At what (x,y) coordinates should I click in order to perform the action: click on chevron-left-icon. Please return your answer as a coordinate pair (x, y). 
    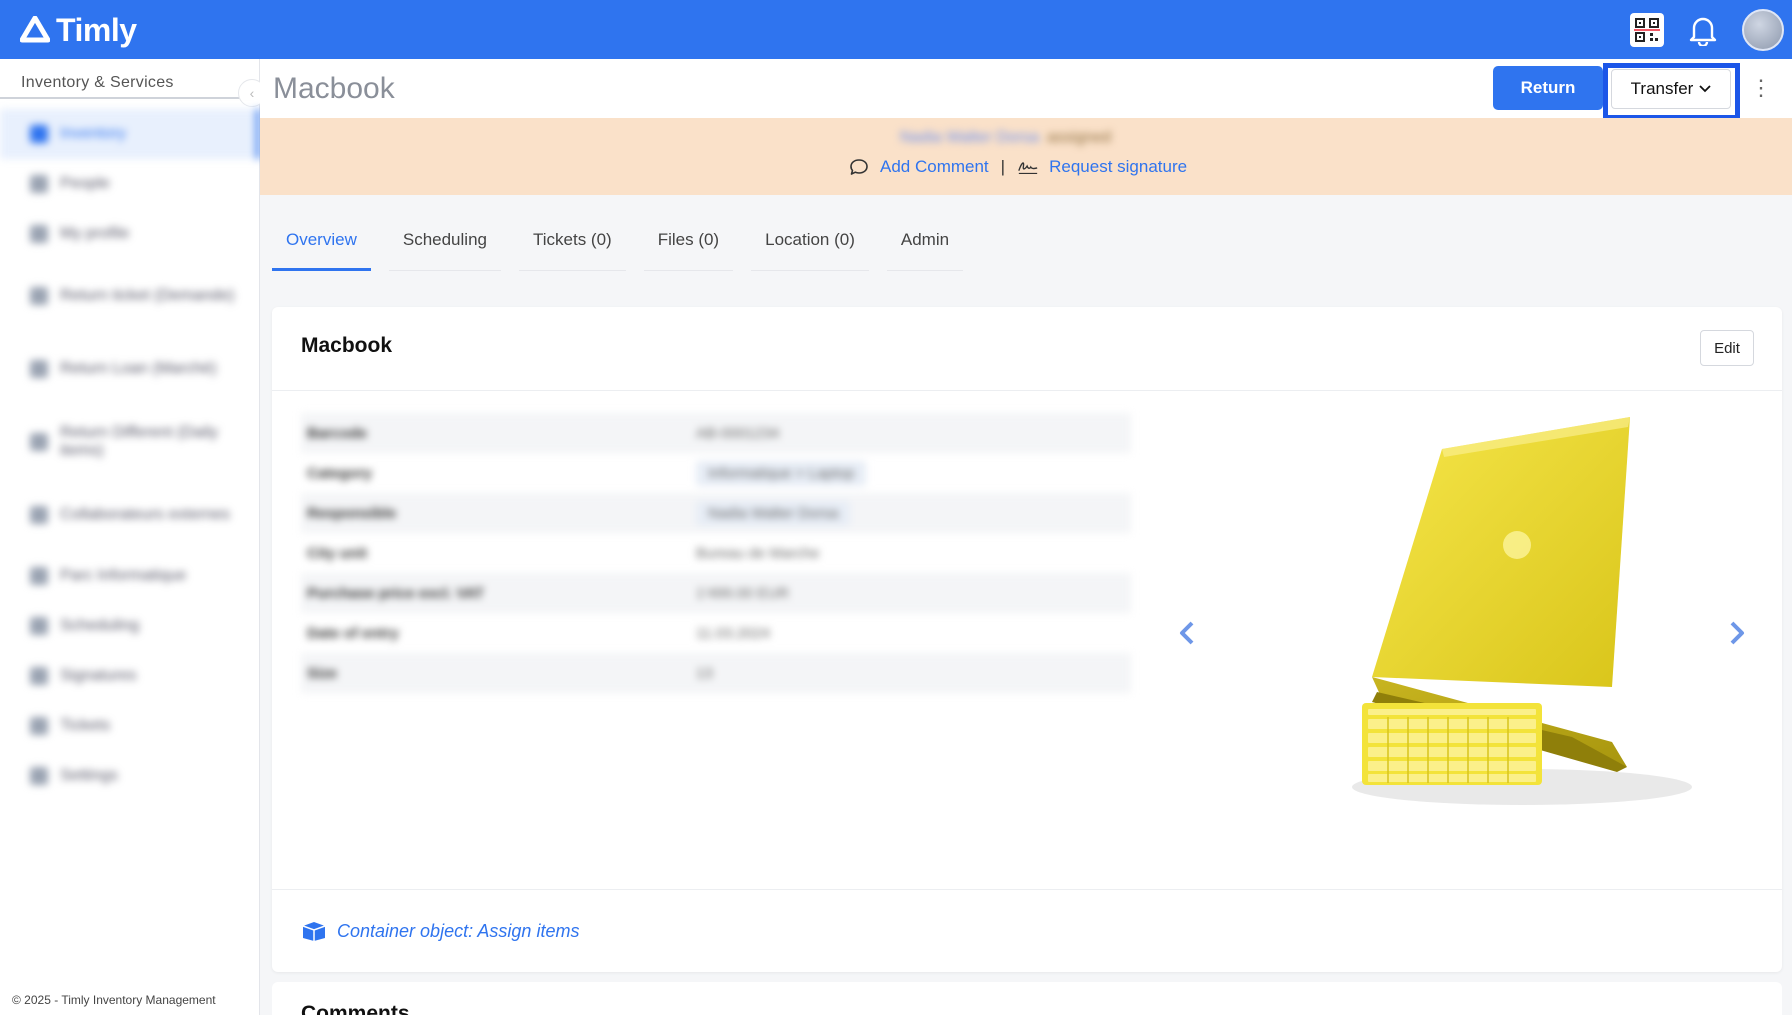
    Looking at the image, I should click on (1187, 633).